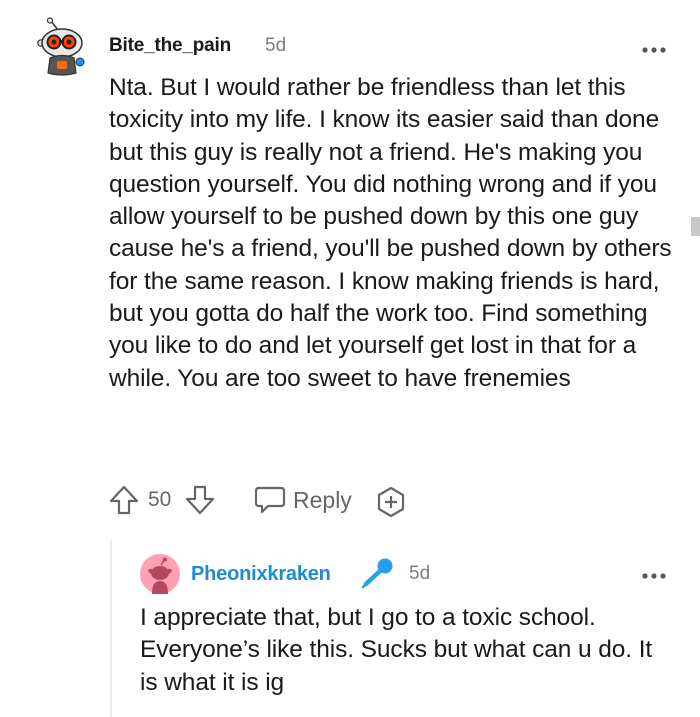 Image resolution: width=700 pixels, height=717 pixels. I want to click on speech-bubble-icon, so click(270, 500).